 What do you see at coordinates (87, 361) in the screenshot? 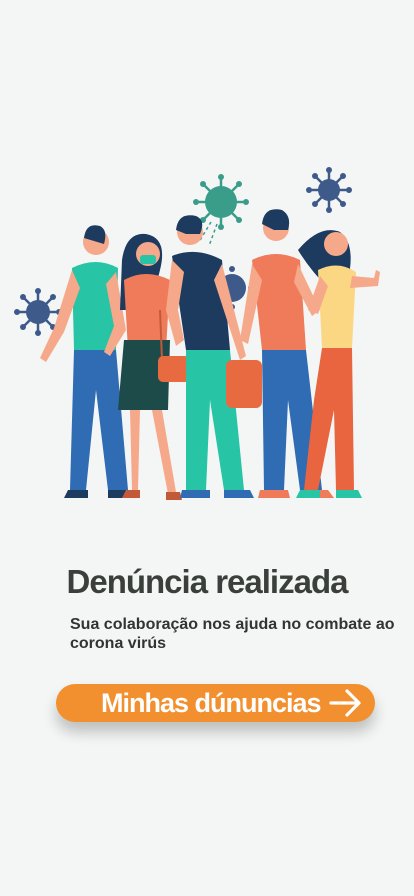
I see `person-teal-shirt` at bounding box center [87, 361].